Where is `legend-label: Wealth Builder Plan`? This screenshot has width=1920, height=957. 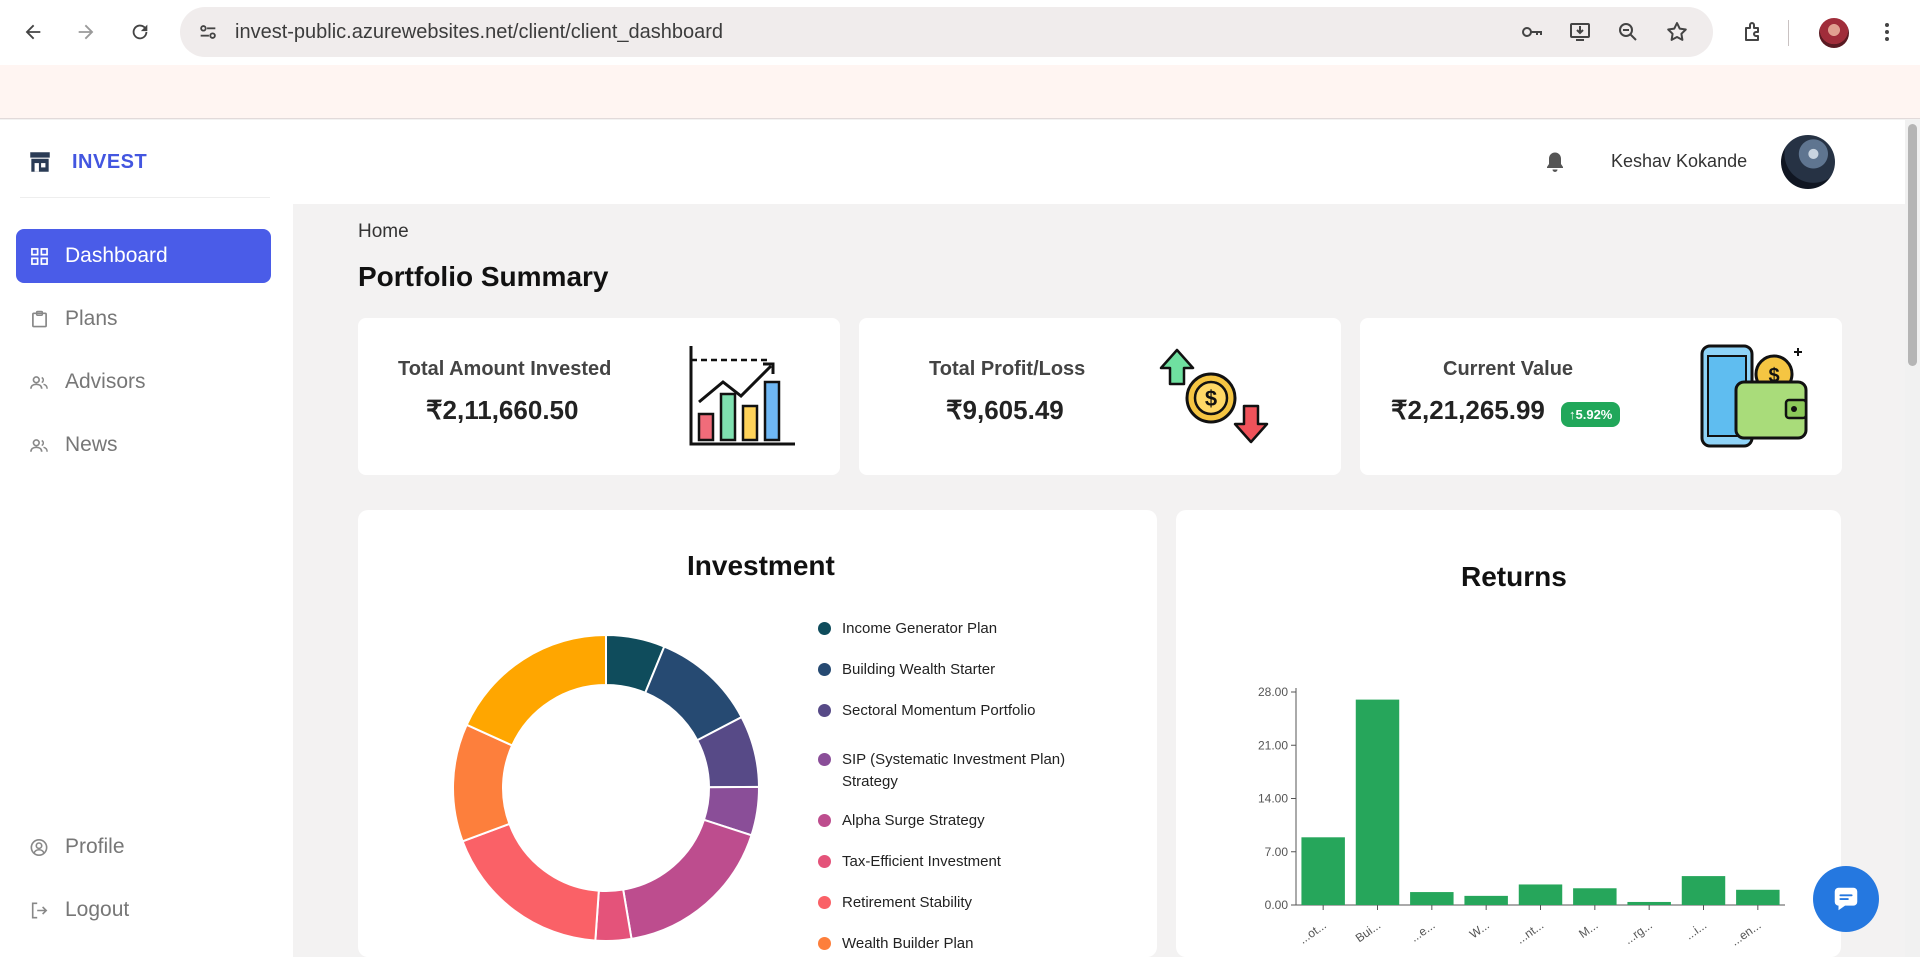
legend-label: Wealth Builder Plan is located at coordinates (908, 943).